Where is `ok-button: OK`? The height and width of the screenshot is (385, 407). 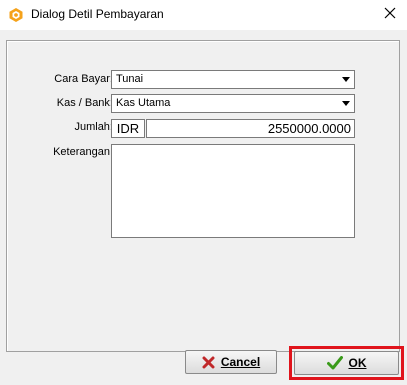 ok-button: OK is located at coordinates (346, 363).